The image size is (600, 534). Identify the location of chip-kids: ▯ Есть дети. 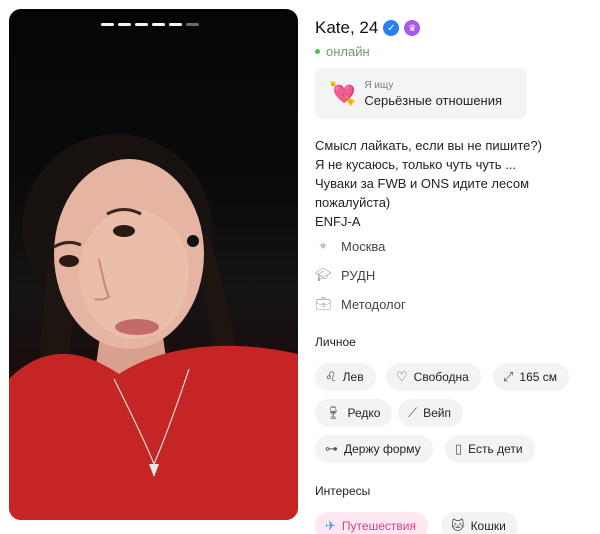
(490, 449).